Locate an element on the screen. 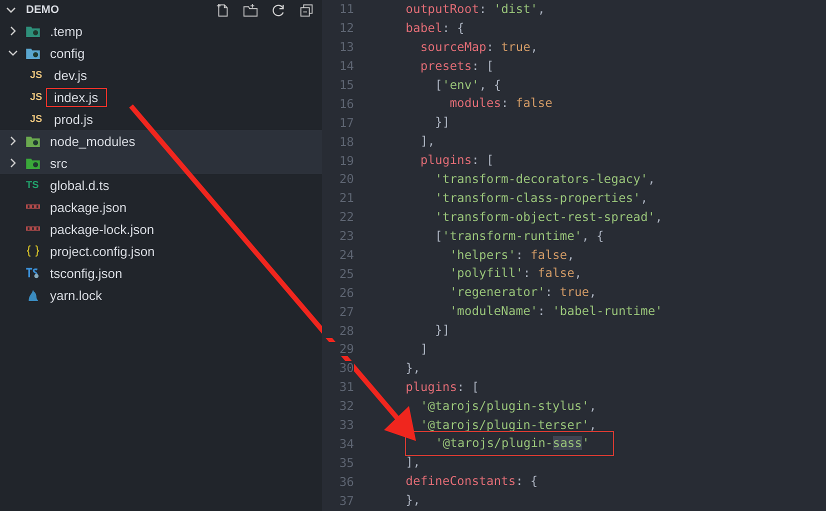 The height and width of the screenshot is (511, 826). code-line: presets: [ is located at coordinates (457, 66).